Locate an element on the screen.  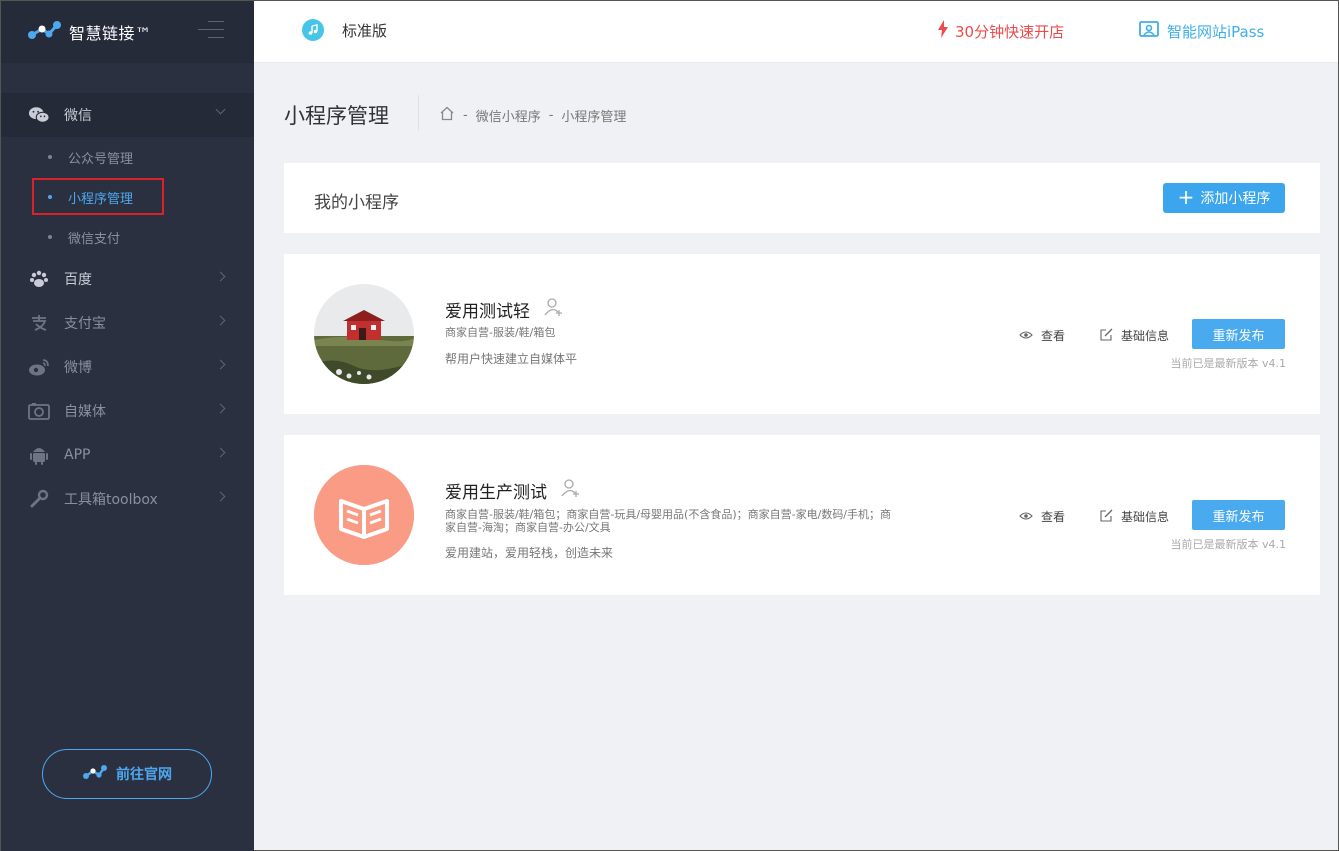
sidebar-item-label: 支付宝 is located at coordinates (85, 324).